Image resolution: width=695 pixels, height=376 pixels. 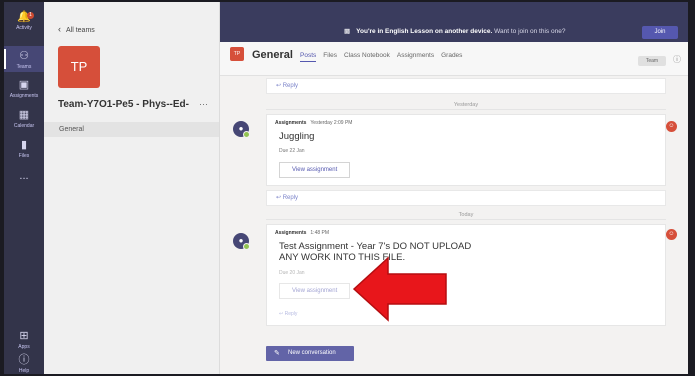 I want to click on channel-avatar: TP, so click(x=237, y=54).